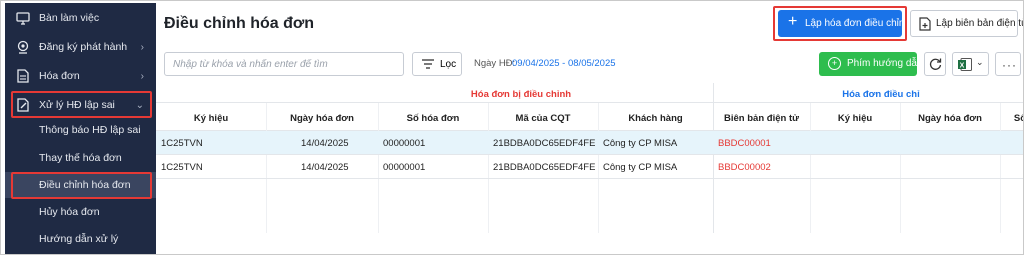  What do you see at coordinates (428, 65) in the screenshot?
I see `filter-icon` at bounding box center [428, 65].